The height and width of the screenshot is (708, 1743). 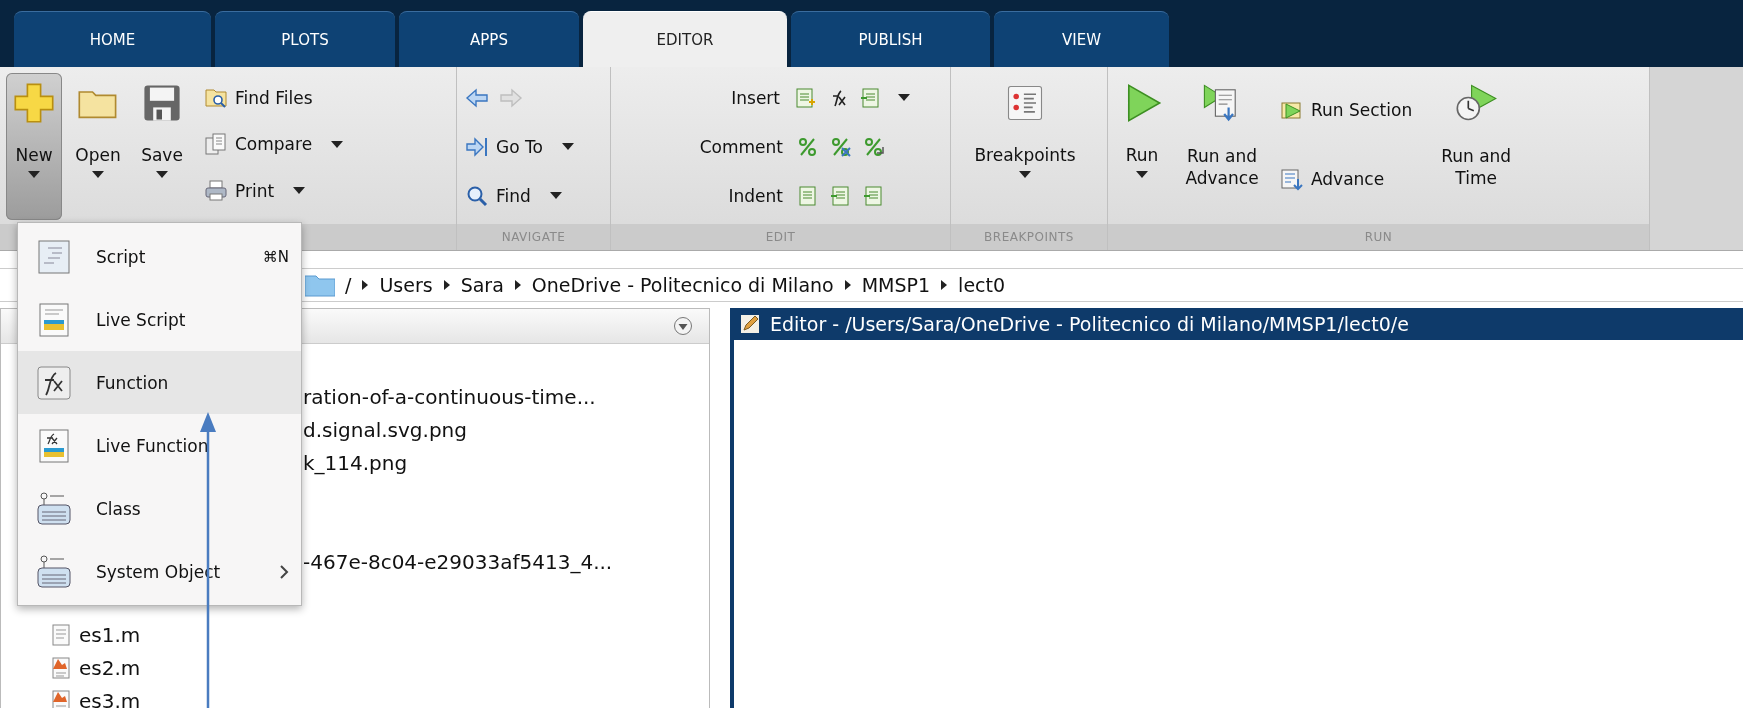 I want to click on row-label: Comment, so click(x=741, y=146).